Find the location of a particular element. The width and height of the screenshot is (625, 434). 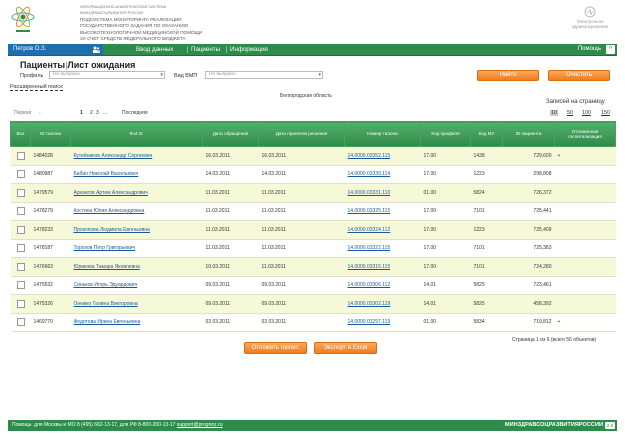

pager-page-2: 2 is located at coordinates (91, 113).